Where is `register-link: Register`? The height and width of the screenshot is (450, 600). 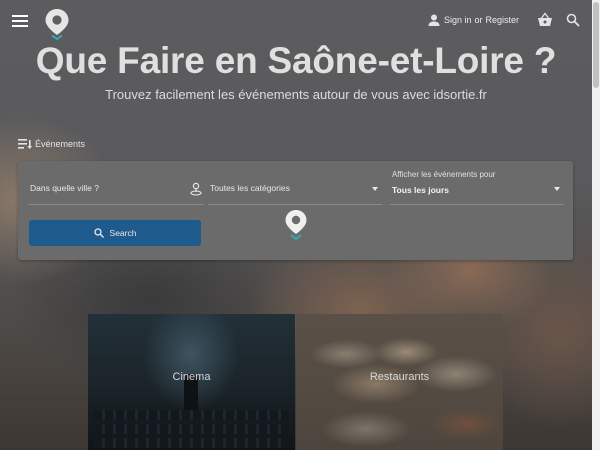 register-link: Register is located at coordinates (502, 20).